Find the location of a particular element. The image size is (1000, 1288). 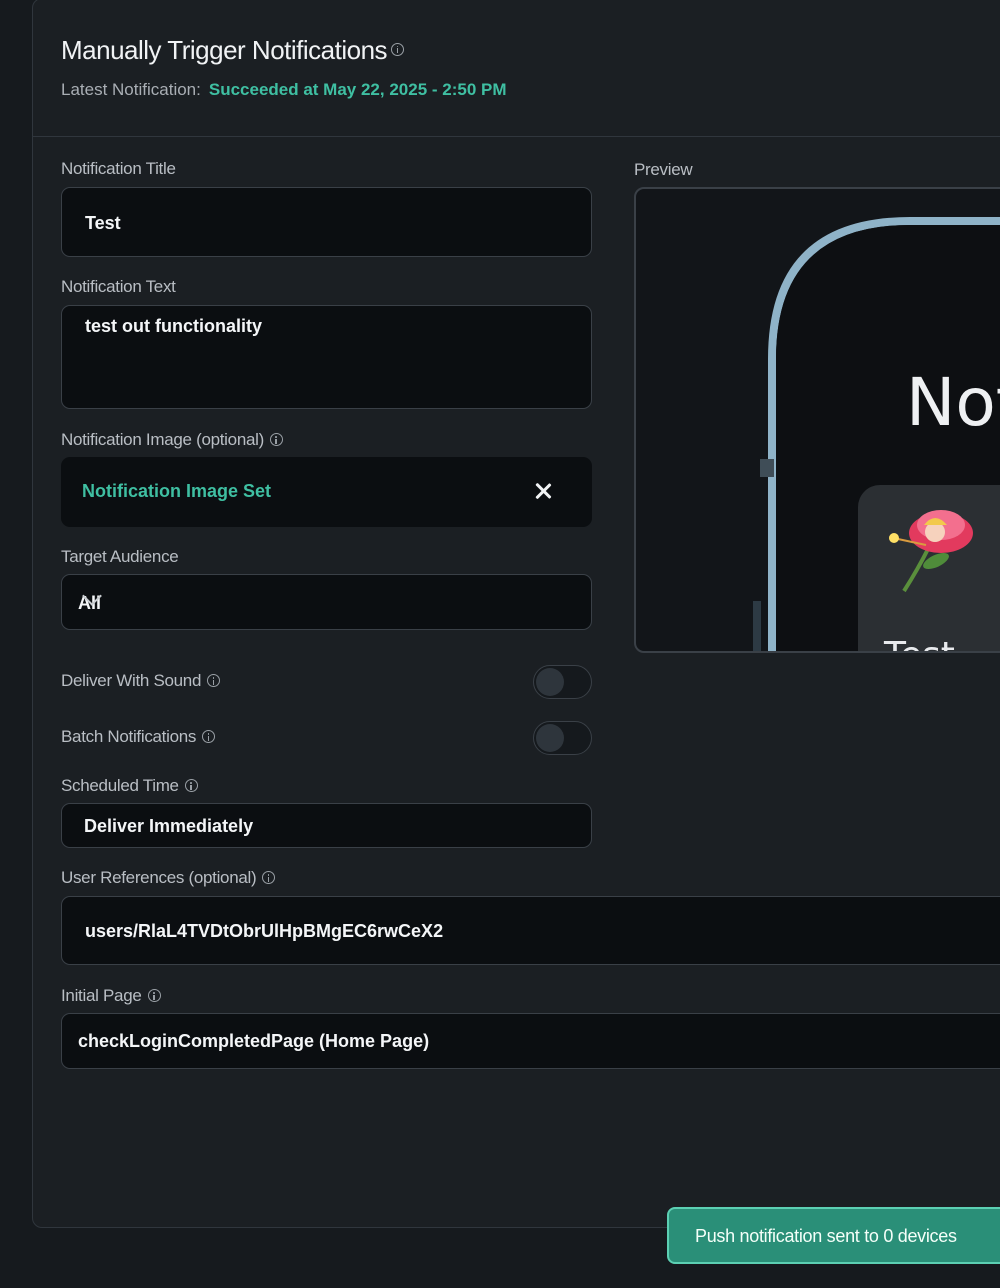

close-icon is located at coordinates (543, 491).